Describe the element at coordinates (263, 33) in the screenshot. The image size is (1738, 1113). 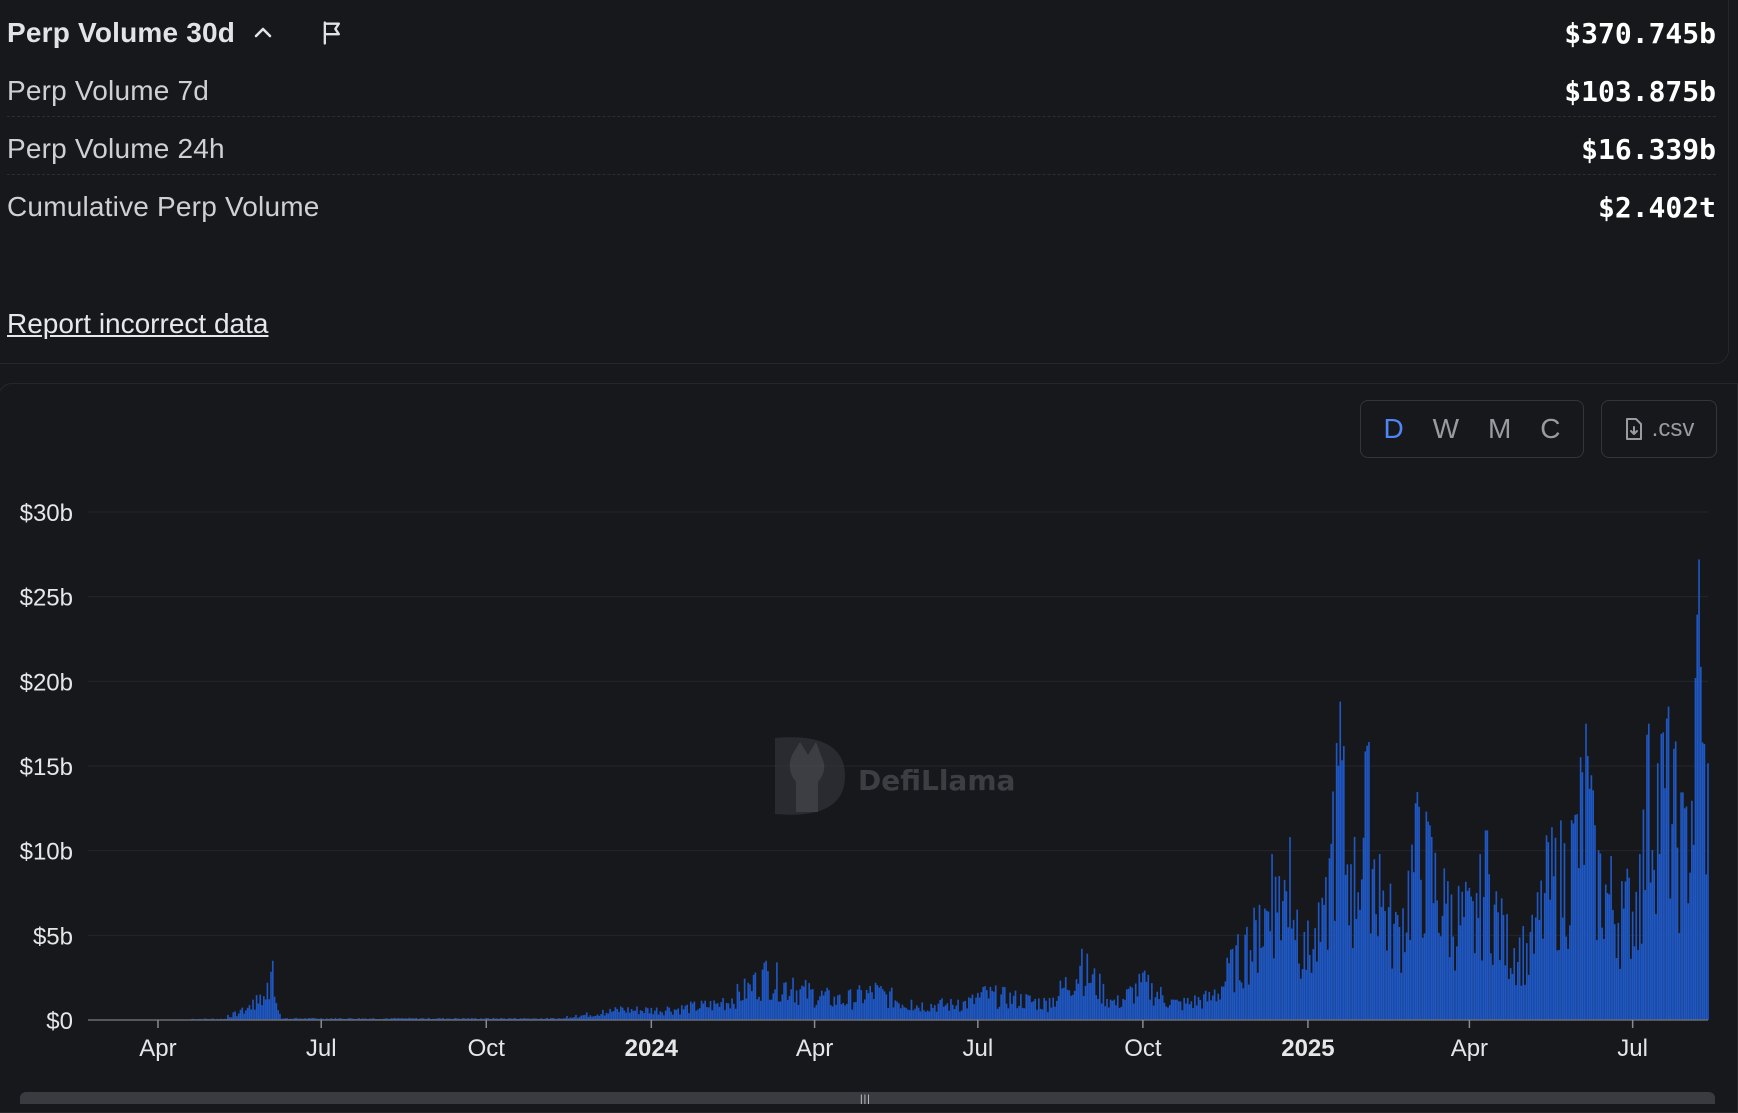
I see `chevron-up-icon` at that location.